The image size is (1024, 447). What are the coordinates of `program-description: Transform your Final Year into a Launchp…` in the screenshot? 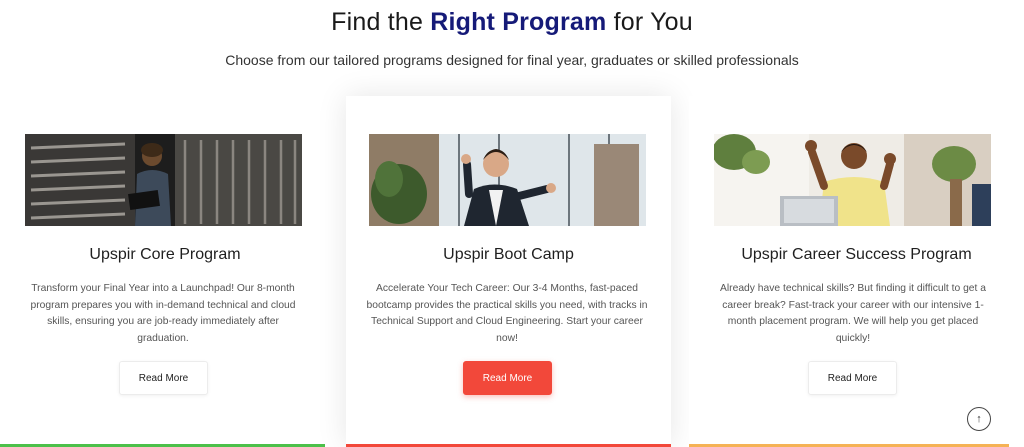 It's located at (163, 313).